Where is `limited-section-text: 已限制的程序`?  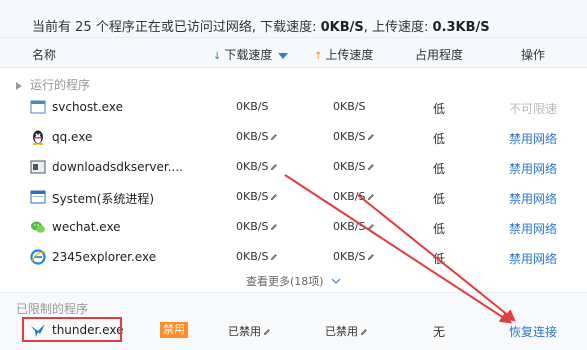
limited-section-text: 已限制的程序 is located at coordinates (52, 309).